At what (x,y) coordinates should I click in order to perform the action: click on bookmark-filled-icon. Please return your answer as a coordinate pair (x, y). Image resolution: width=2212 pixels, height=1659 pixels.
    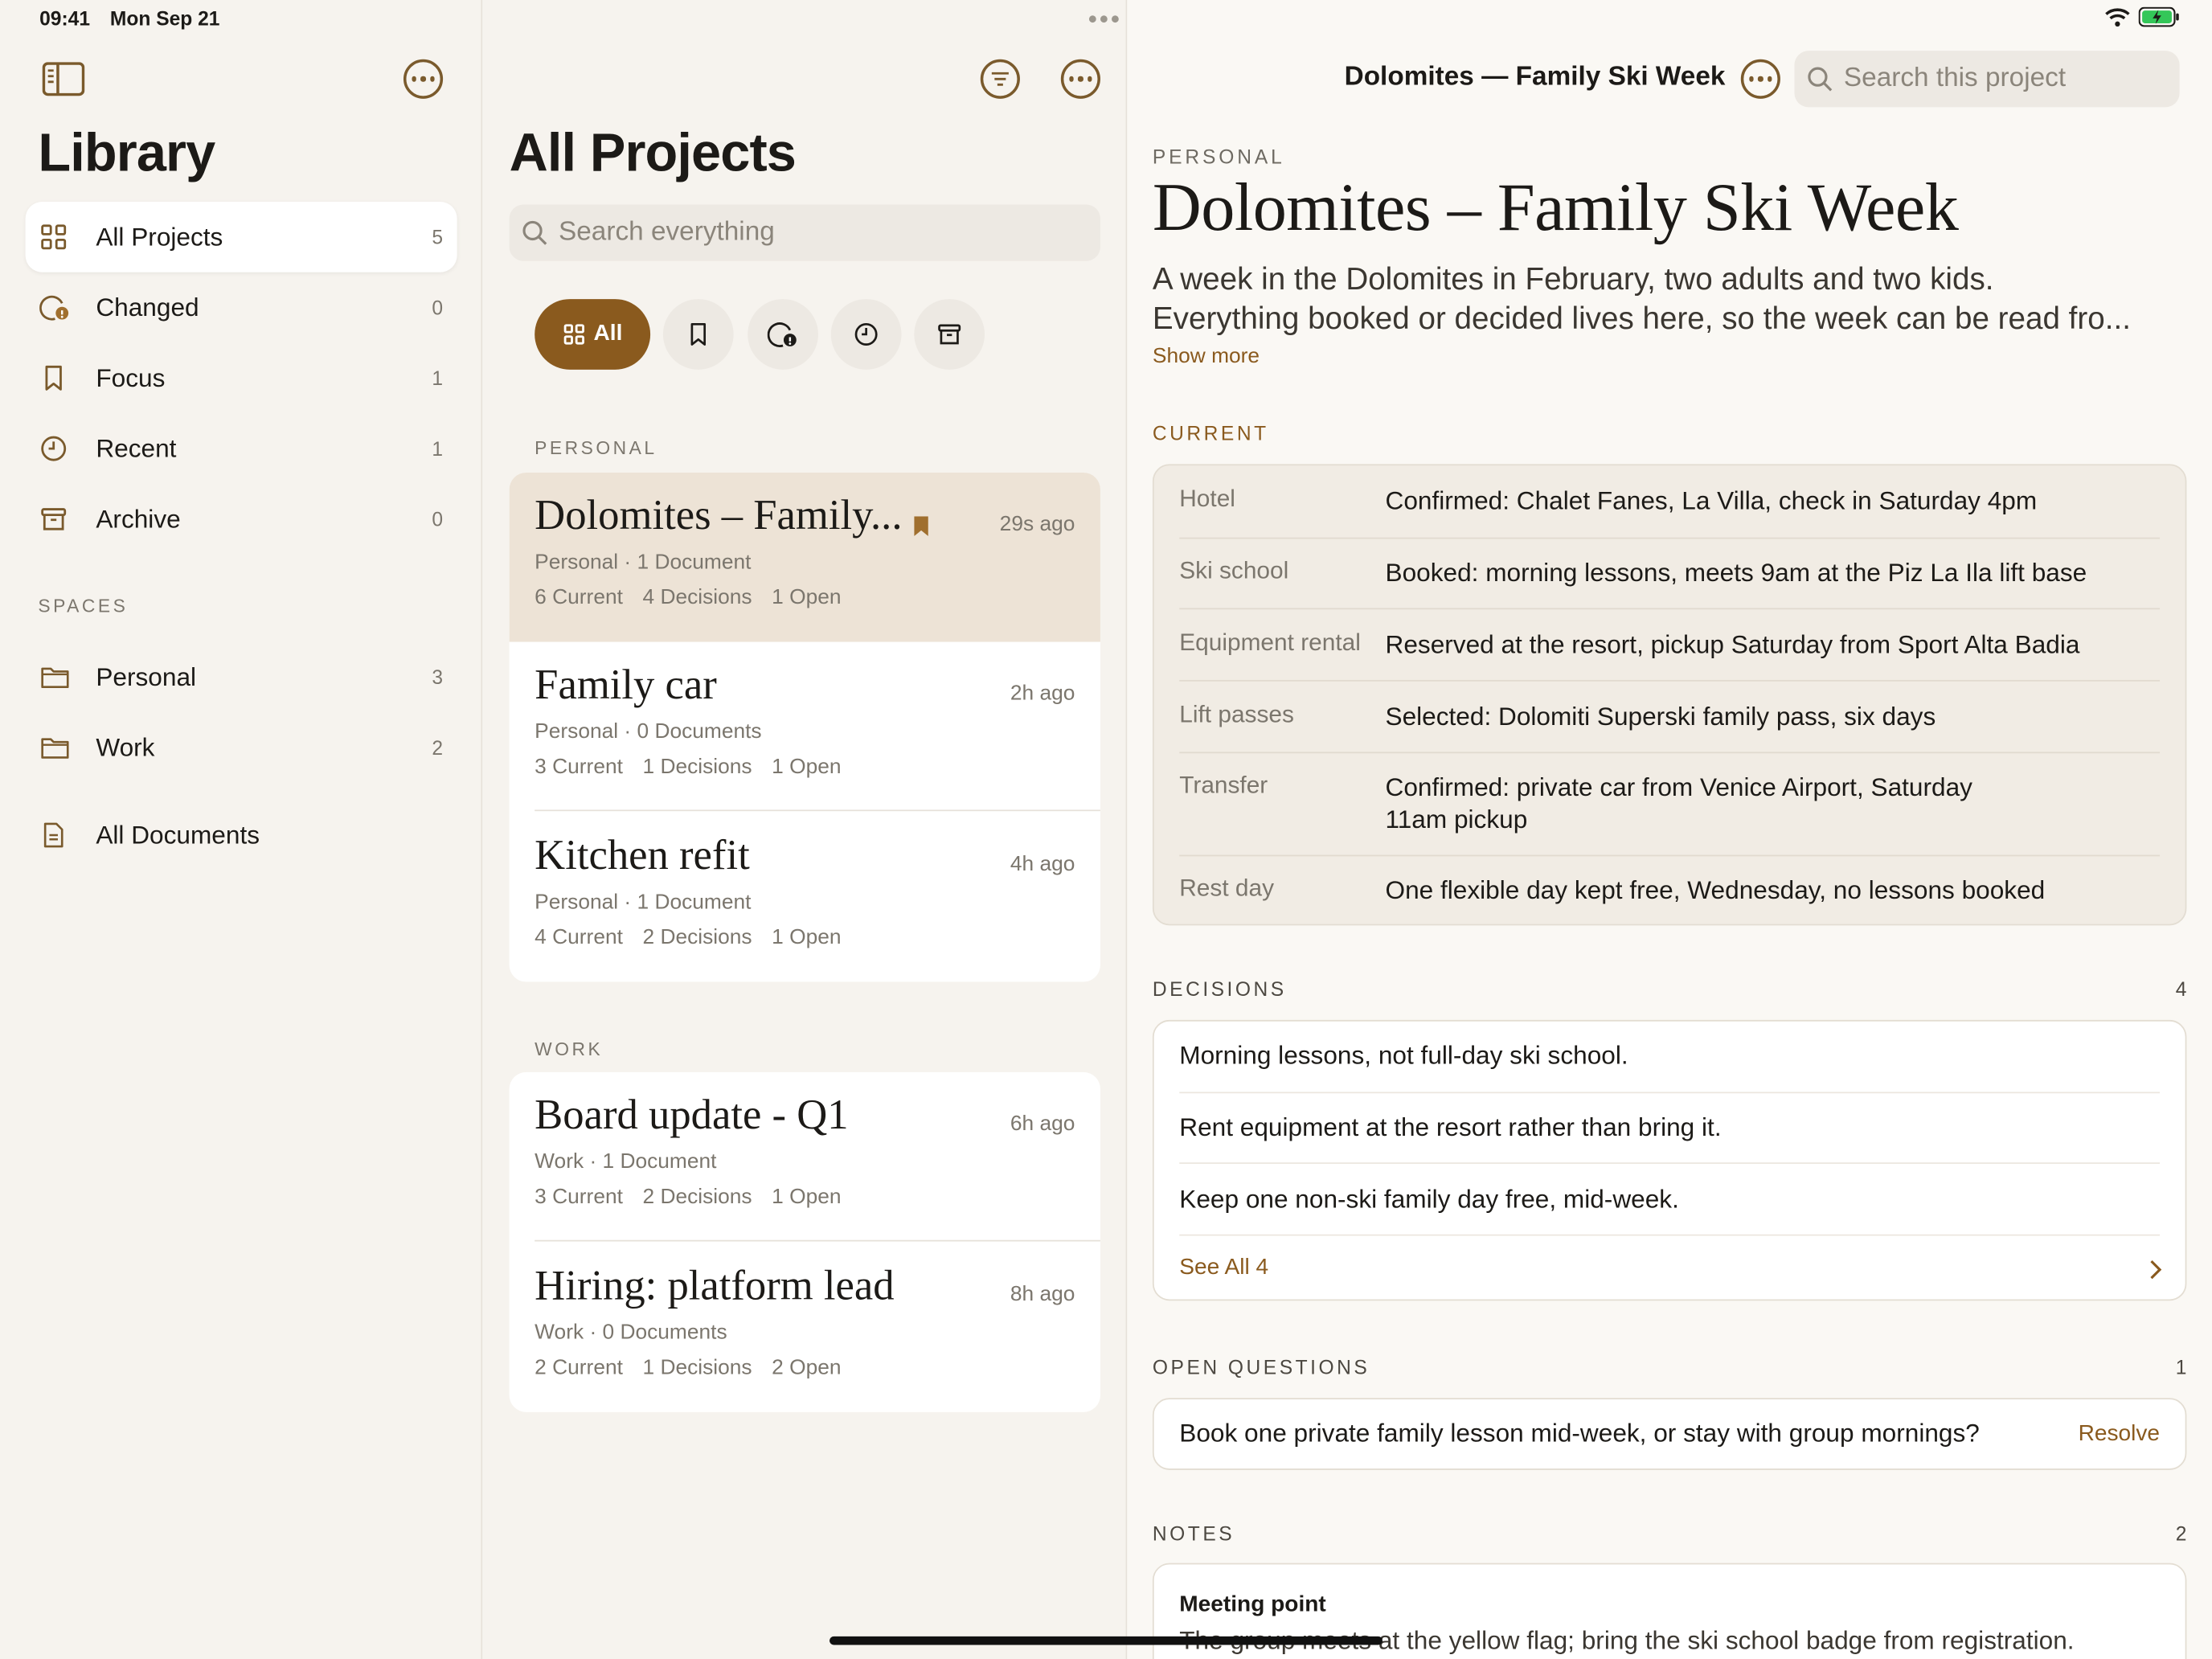
    Looking at the image, I should click on (921, 526).